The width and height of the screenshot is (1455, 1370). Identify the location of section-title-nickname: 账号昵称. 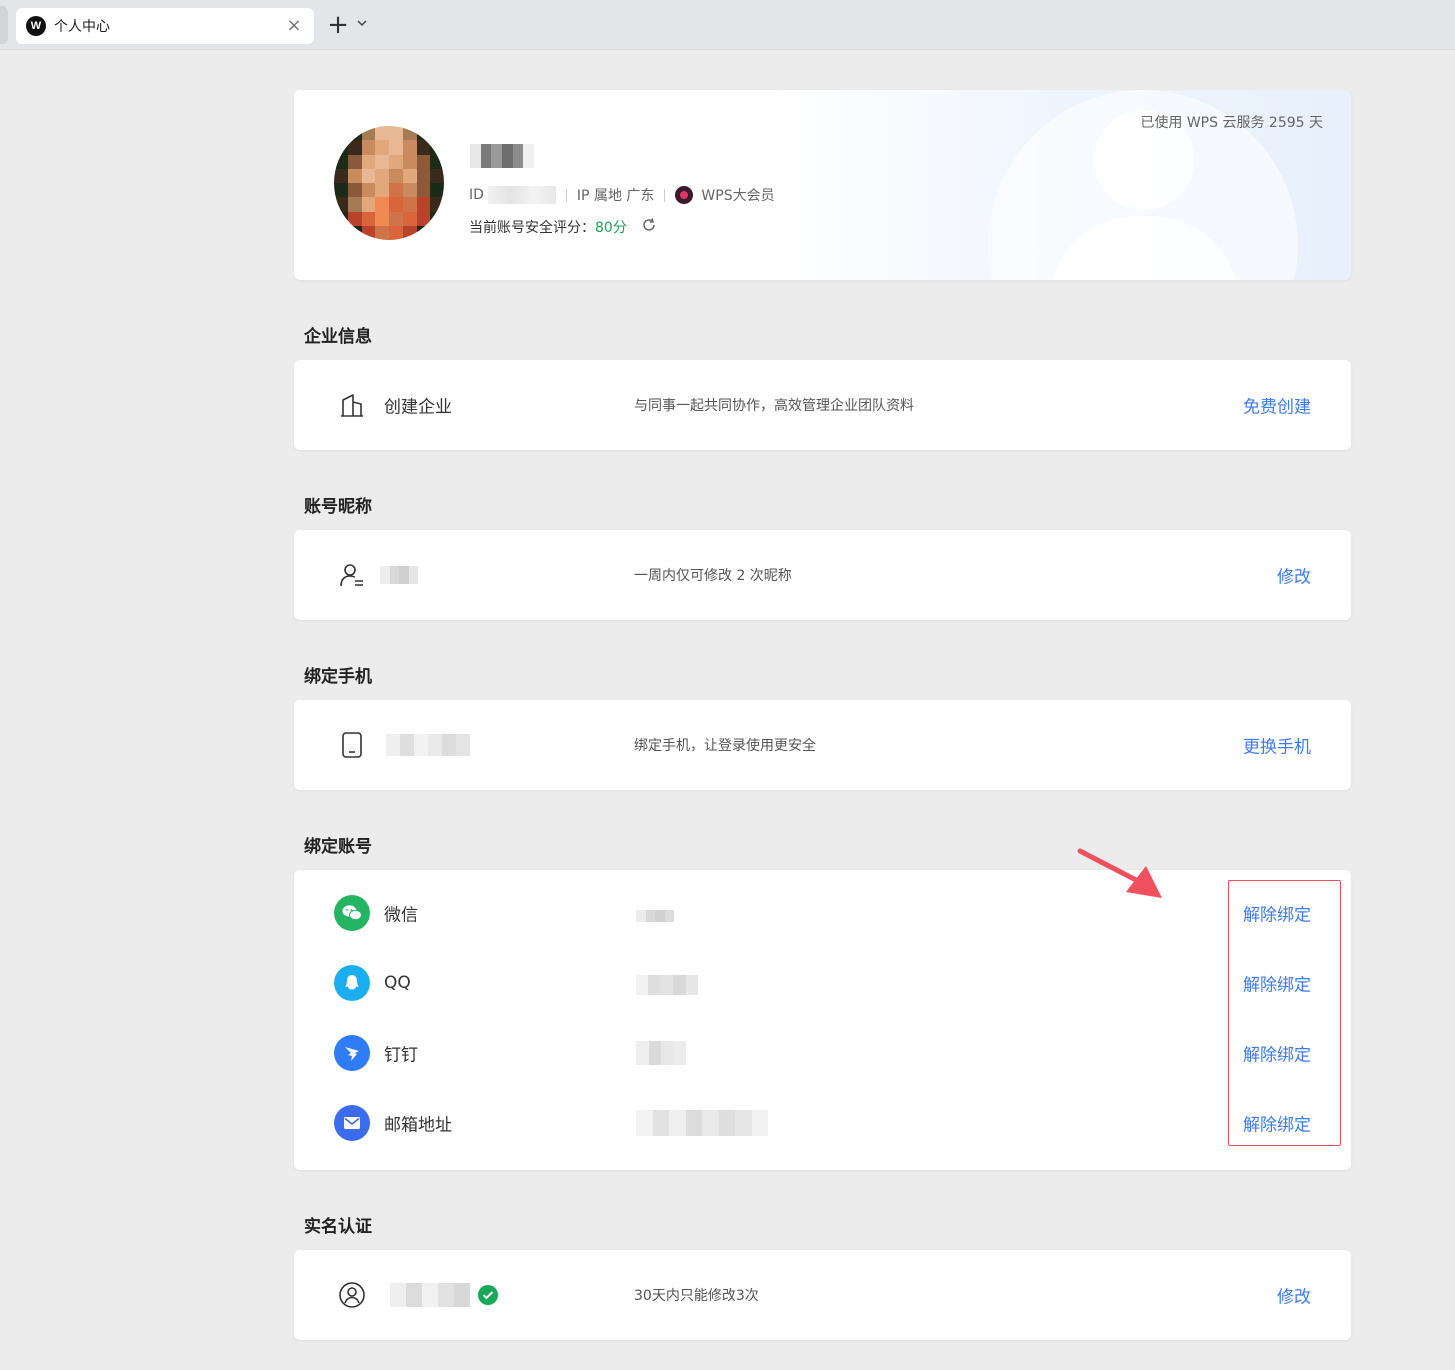
(338, 507).